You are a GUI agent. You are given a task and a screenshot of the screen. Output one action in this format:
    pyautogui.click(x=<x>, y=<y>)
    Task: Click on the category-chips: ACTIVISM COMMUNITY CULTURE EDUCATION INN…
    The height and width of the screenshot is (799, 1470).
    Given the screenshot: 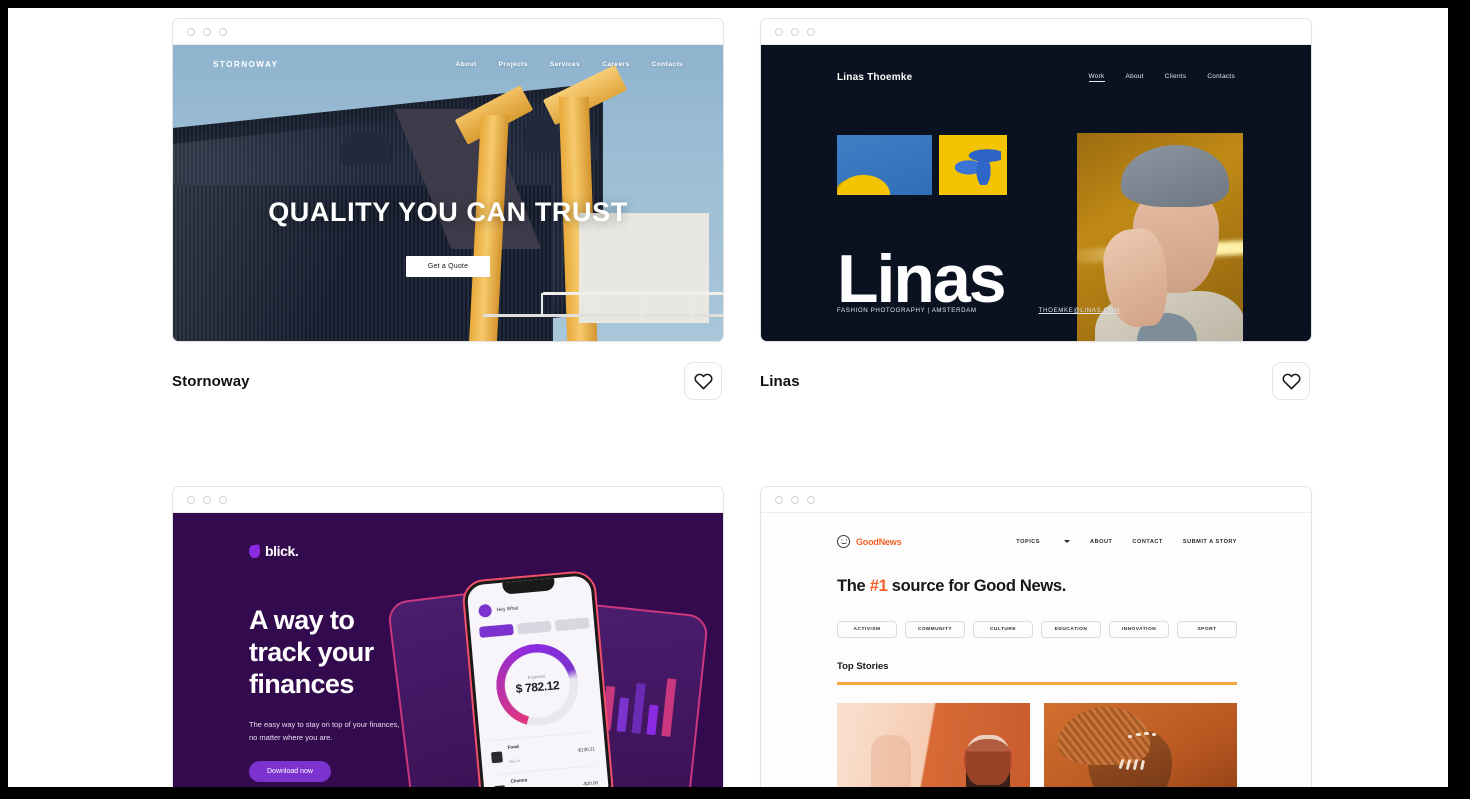 What is the action you would take?
    pyautogui.click(x=1037, y=629)
    